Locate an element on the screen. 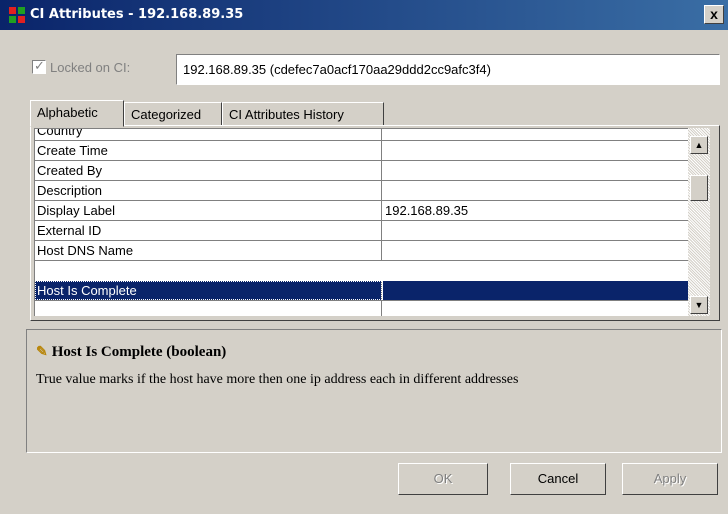 The height and width of the screenshot is (514, 728). attribute-name: Created By is located at coordinates (208, 170).